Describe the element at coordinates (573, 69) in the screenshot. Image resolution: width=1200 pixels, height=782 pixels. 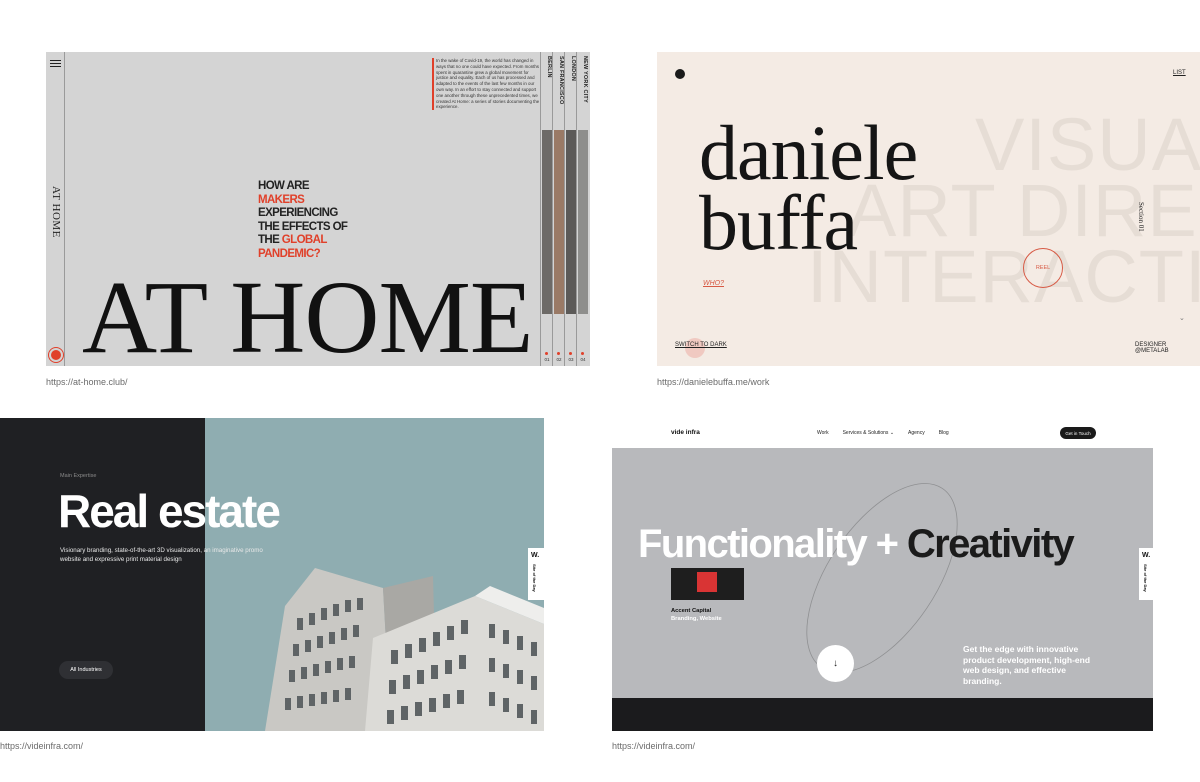
I see `city-name: LONDON` at that location.